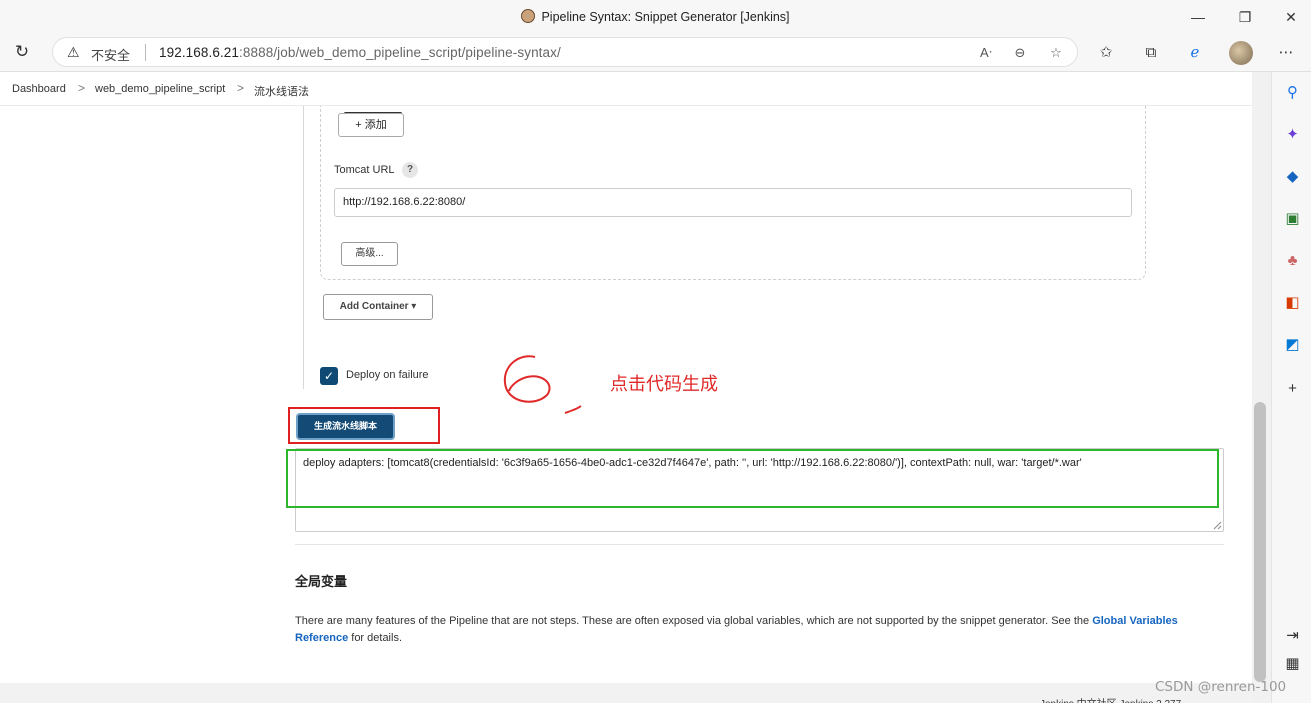 Image resolution: width=1311 pixels, height=703 pixels. Describe the element at coordinates (626, 693) in the screenshot. I see `page-footer: Jenkins 中文社区 Jenkins 2.277` at that location.